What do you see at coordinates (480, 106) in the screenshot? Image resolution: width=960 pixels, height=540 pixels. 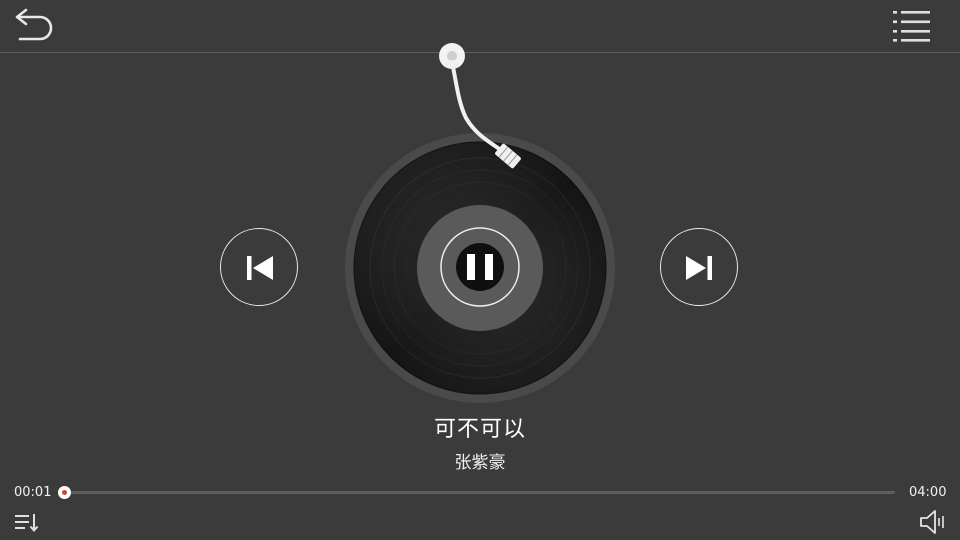 I see `tonearm` at bounding box center [480, 106].